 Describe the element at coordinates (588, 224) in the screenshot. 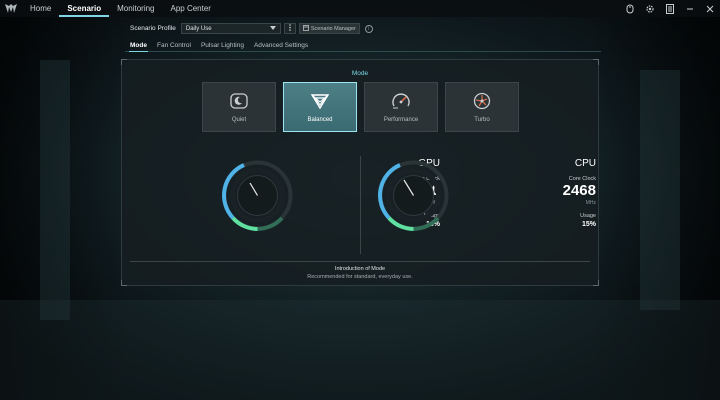

I see `cpu-usage-value: 15%` at that location.